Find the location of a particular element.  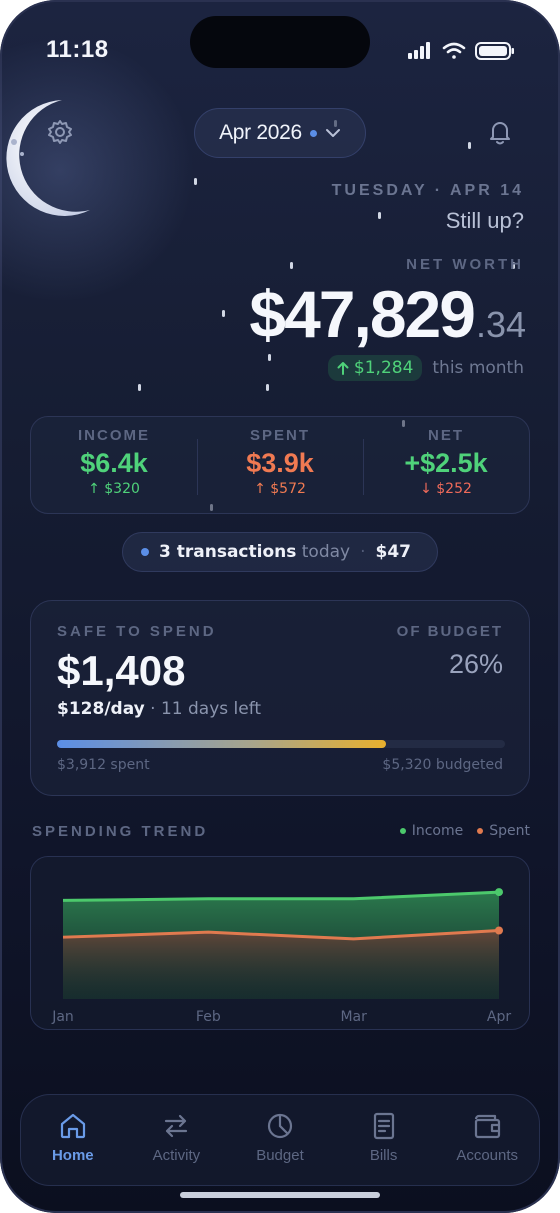

x-tick-label: Apr is located at coordinates (499, 1017).